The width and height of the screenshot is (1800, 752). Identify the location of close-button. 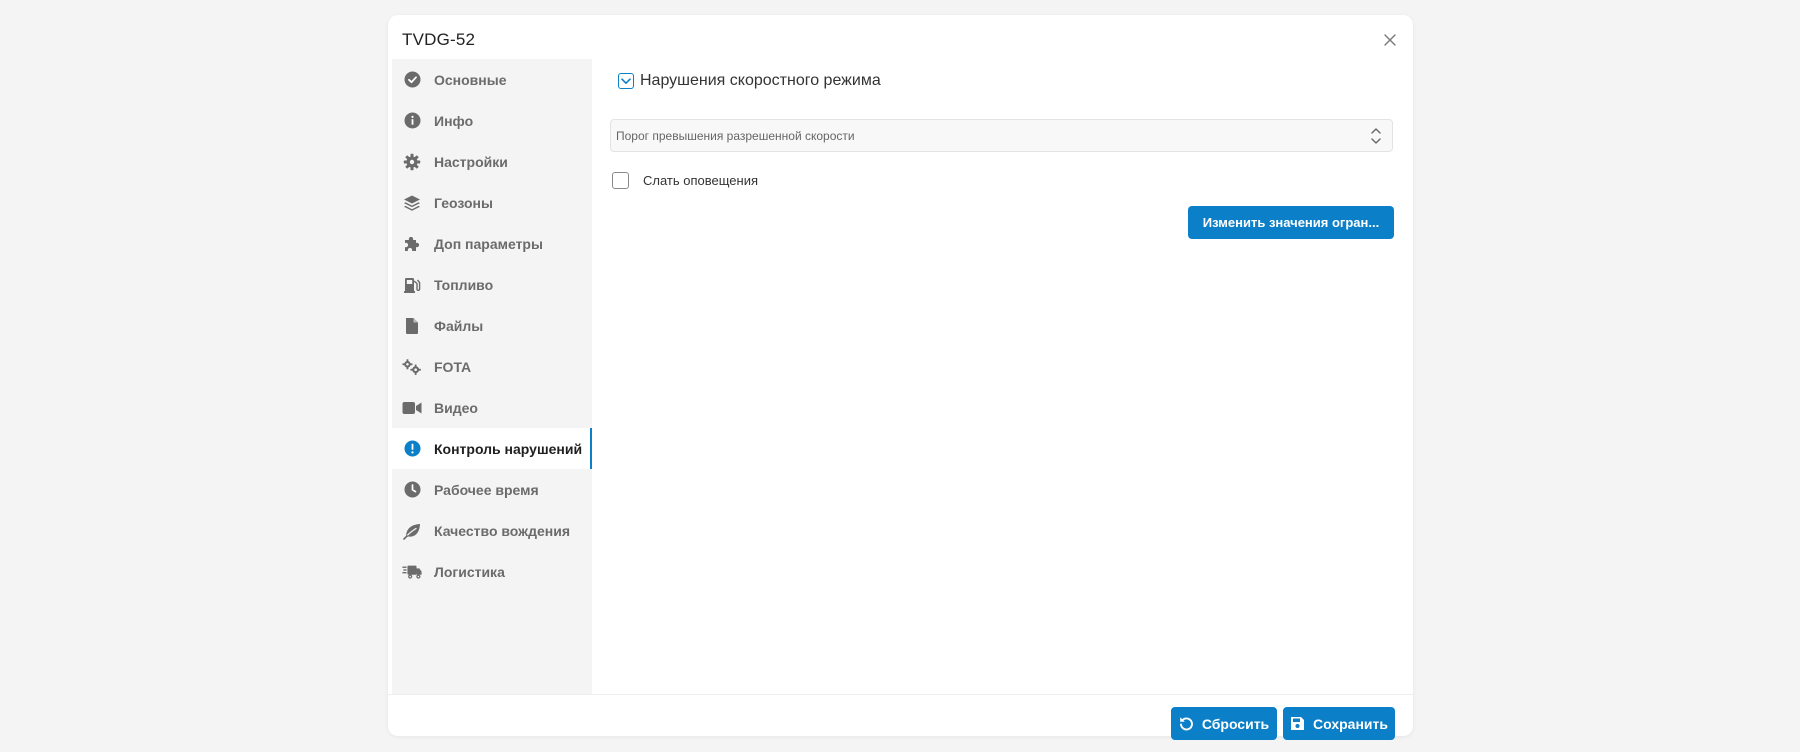
(1390, 40).